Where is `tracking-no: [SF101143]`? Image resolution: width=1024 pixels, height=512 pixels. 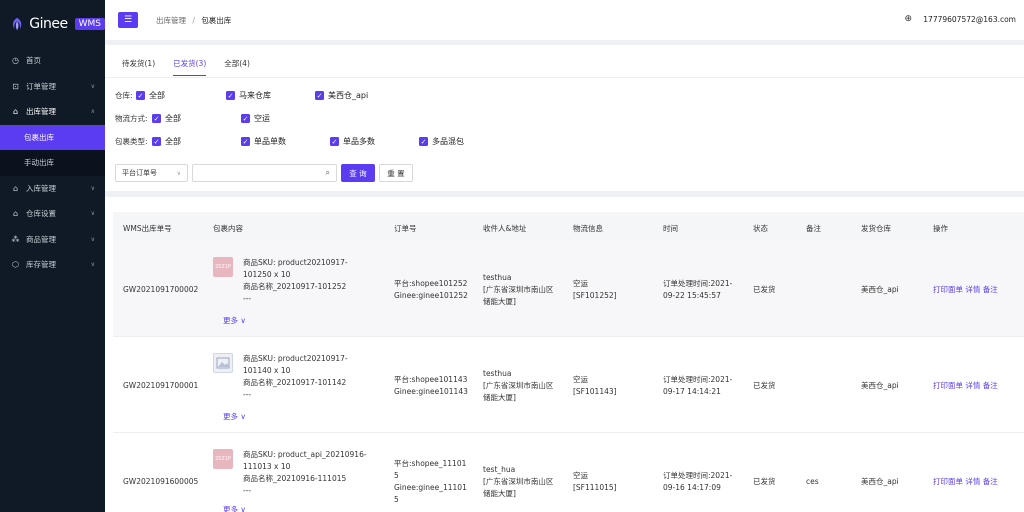
tracking-no: [SF101143] is located at coordinates (595, 391).